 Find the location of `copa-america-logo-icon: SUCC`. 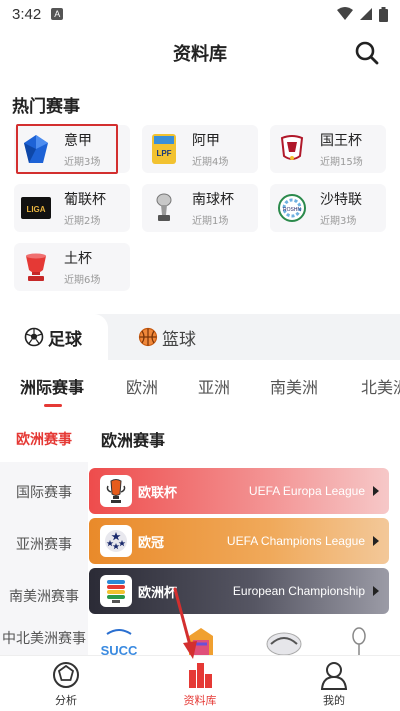

copa-america-logo-icon: SUCC is located at coordinates (119, 642).